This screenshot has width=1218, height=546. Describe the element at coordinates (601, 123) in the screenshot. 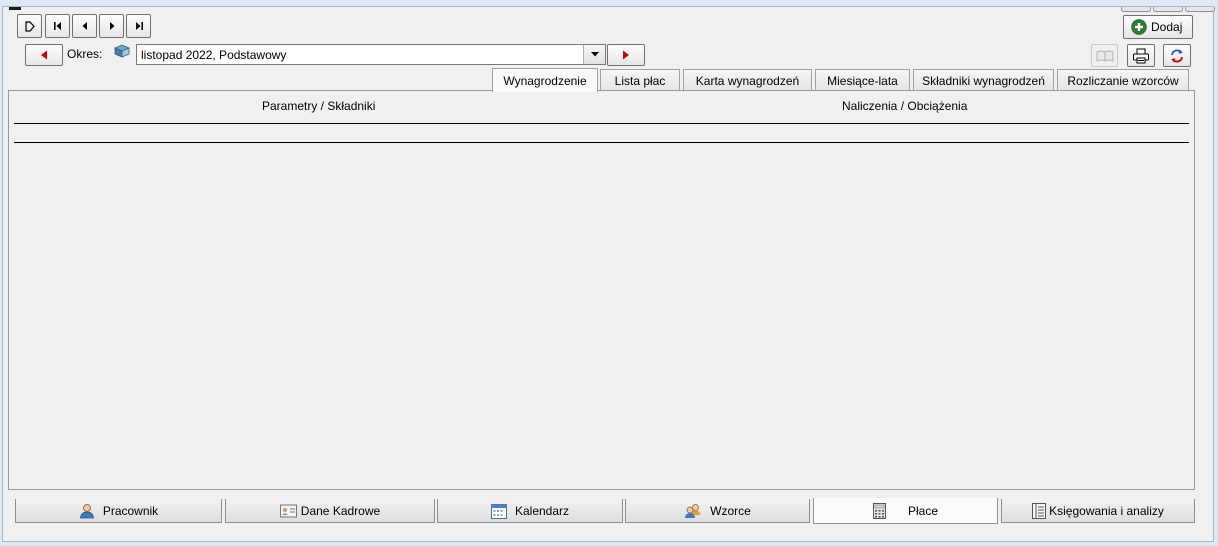

I see `header-divider` at that location.